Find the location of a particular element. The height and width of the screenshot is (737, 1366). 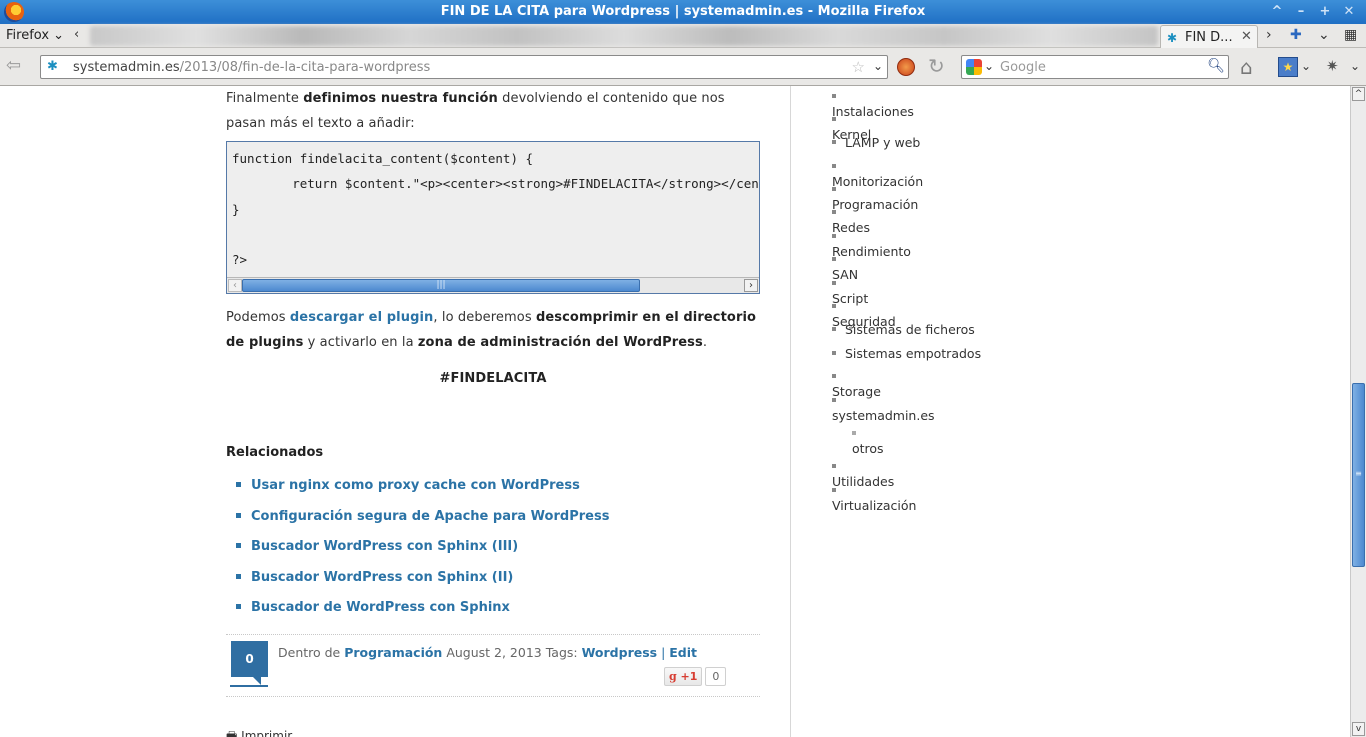

subcategory-label: otros is located at coordinates (868, 448).